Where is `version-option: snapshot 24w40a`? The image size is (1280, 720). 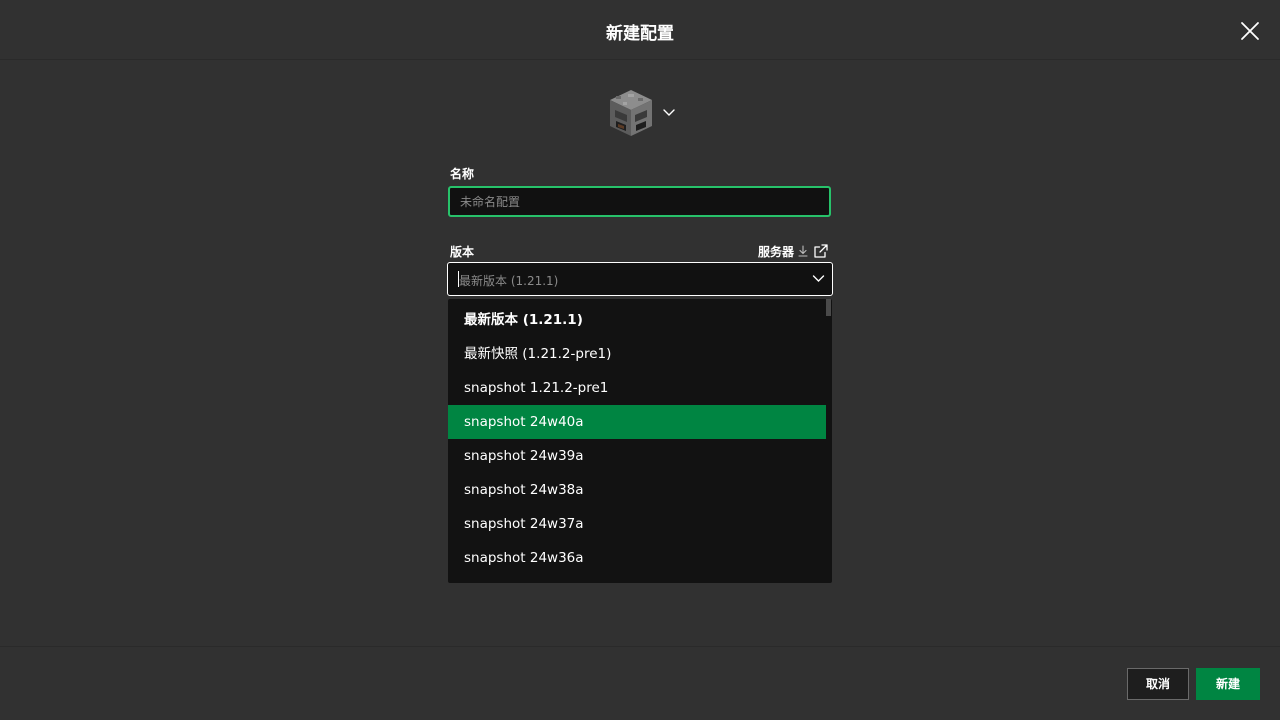
version-option: snapshot 24w40a is located at coordinates (637, 422).